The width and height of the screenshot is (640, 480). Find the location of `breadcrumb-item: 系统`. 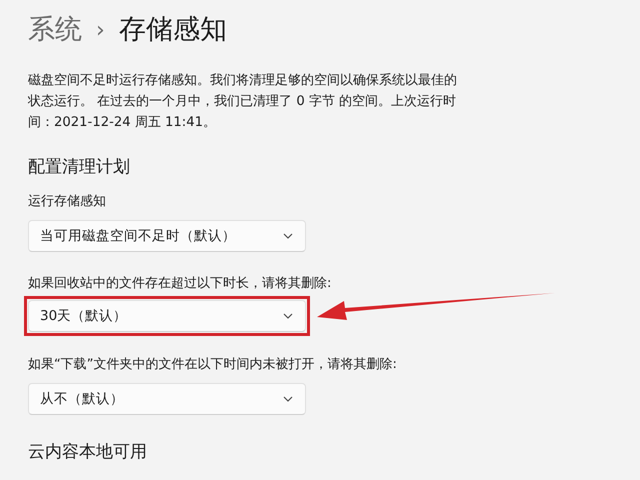

breadcrumb-item: 系统 is located at coordinates (55, 30).